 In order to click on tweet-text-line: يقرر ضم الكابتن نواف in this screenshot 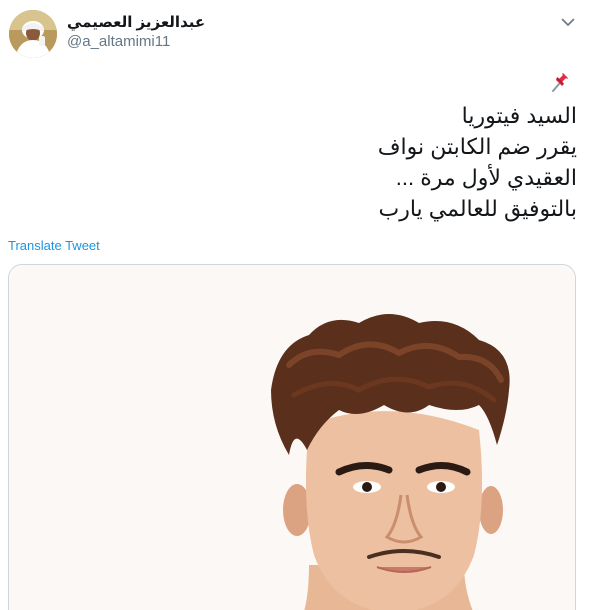, I will do `click(477, 146)`.